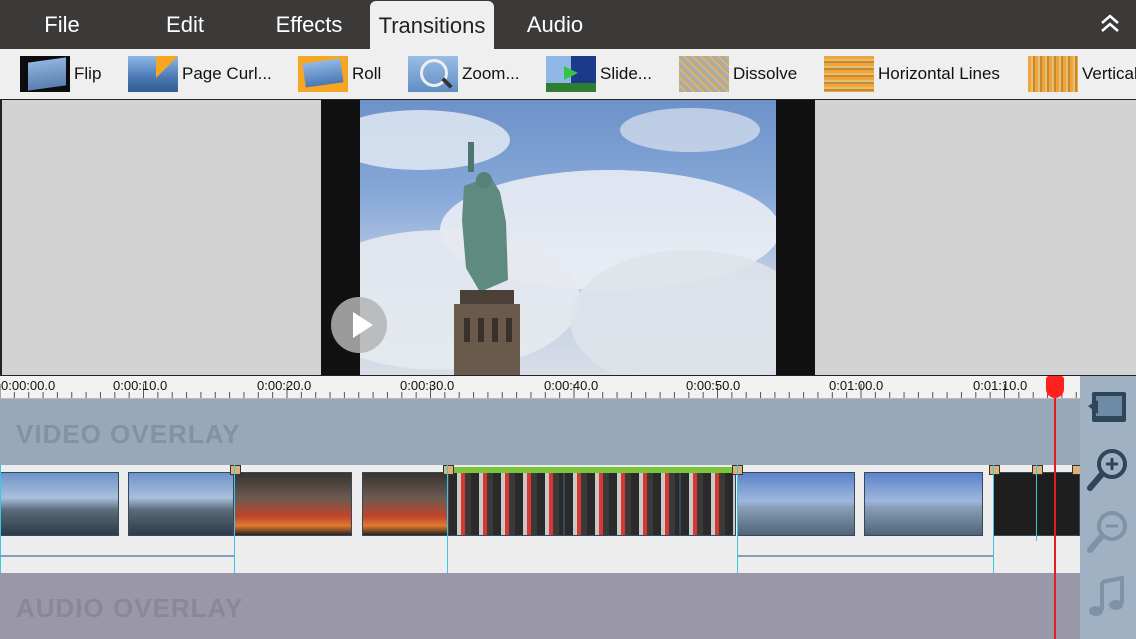 This screenshot has width=1136, height=639. I want to click on play-button, so click(359, 325).